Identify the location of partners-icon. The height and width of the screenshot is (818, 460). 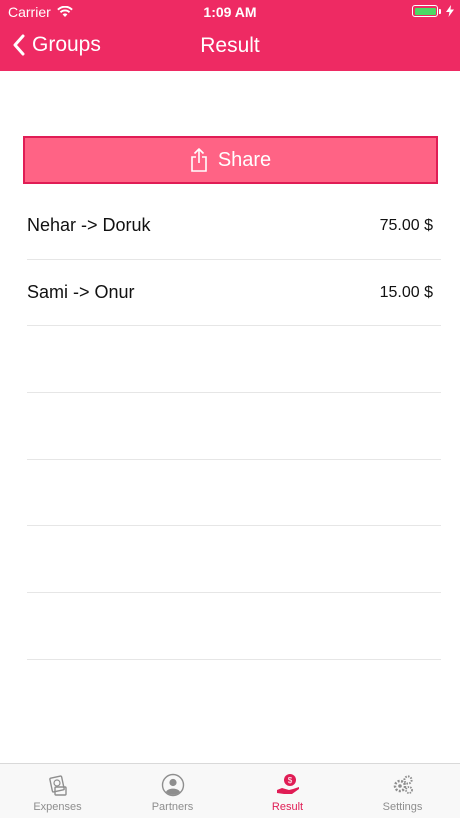
(172, 785).